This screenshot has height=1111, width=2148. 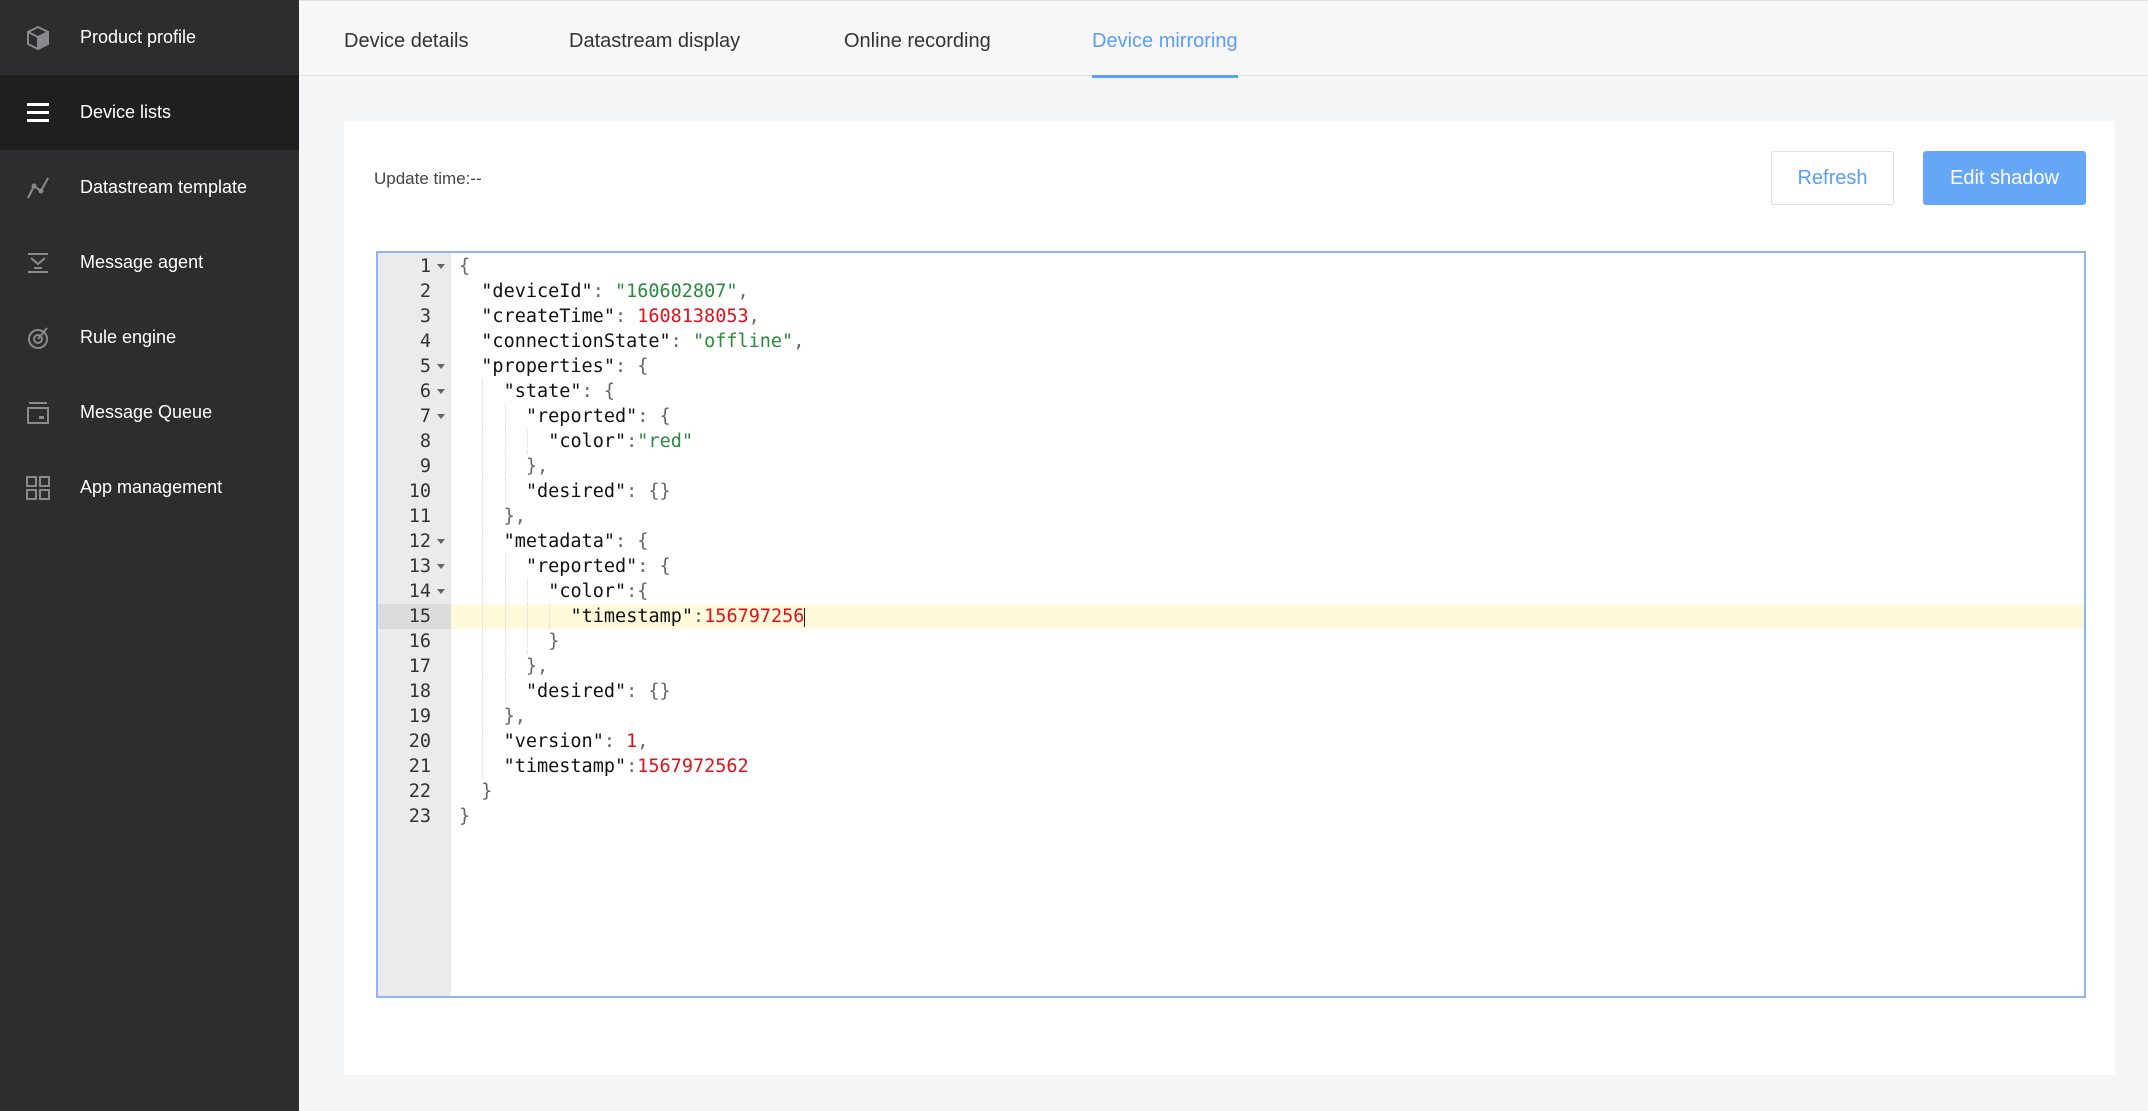 What do you see at coordinates (648, 491) in the screenshot?
I see `json-punctuation: : {}` at bounding box center [648, 491].